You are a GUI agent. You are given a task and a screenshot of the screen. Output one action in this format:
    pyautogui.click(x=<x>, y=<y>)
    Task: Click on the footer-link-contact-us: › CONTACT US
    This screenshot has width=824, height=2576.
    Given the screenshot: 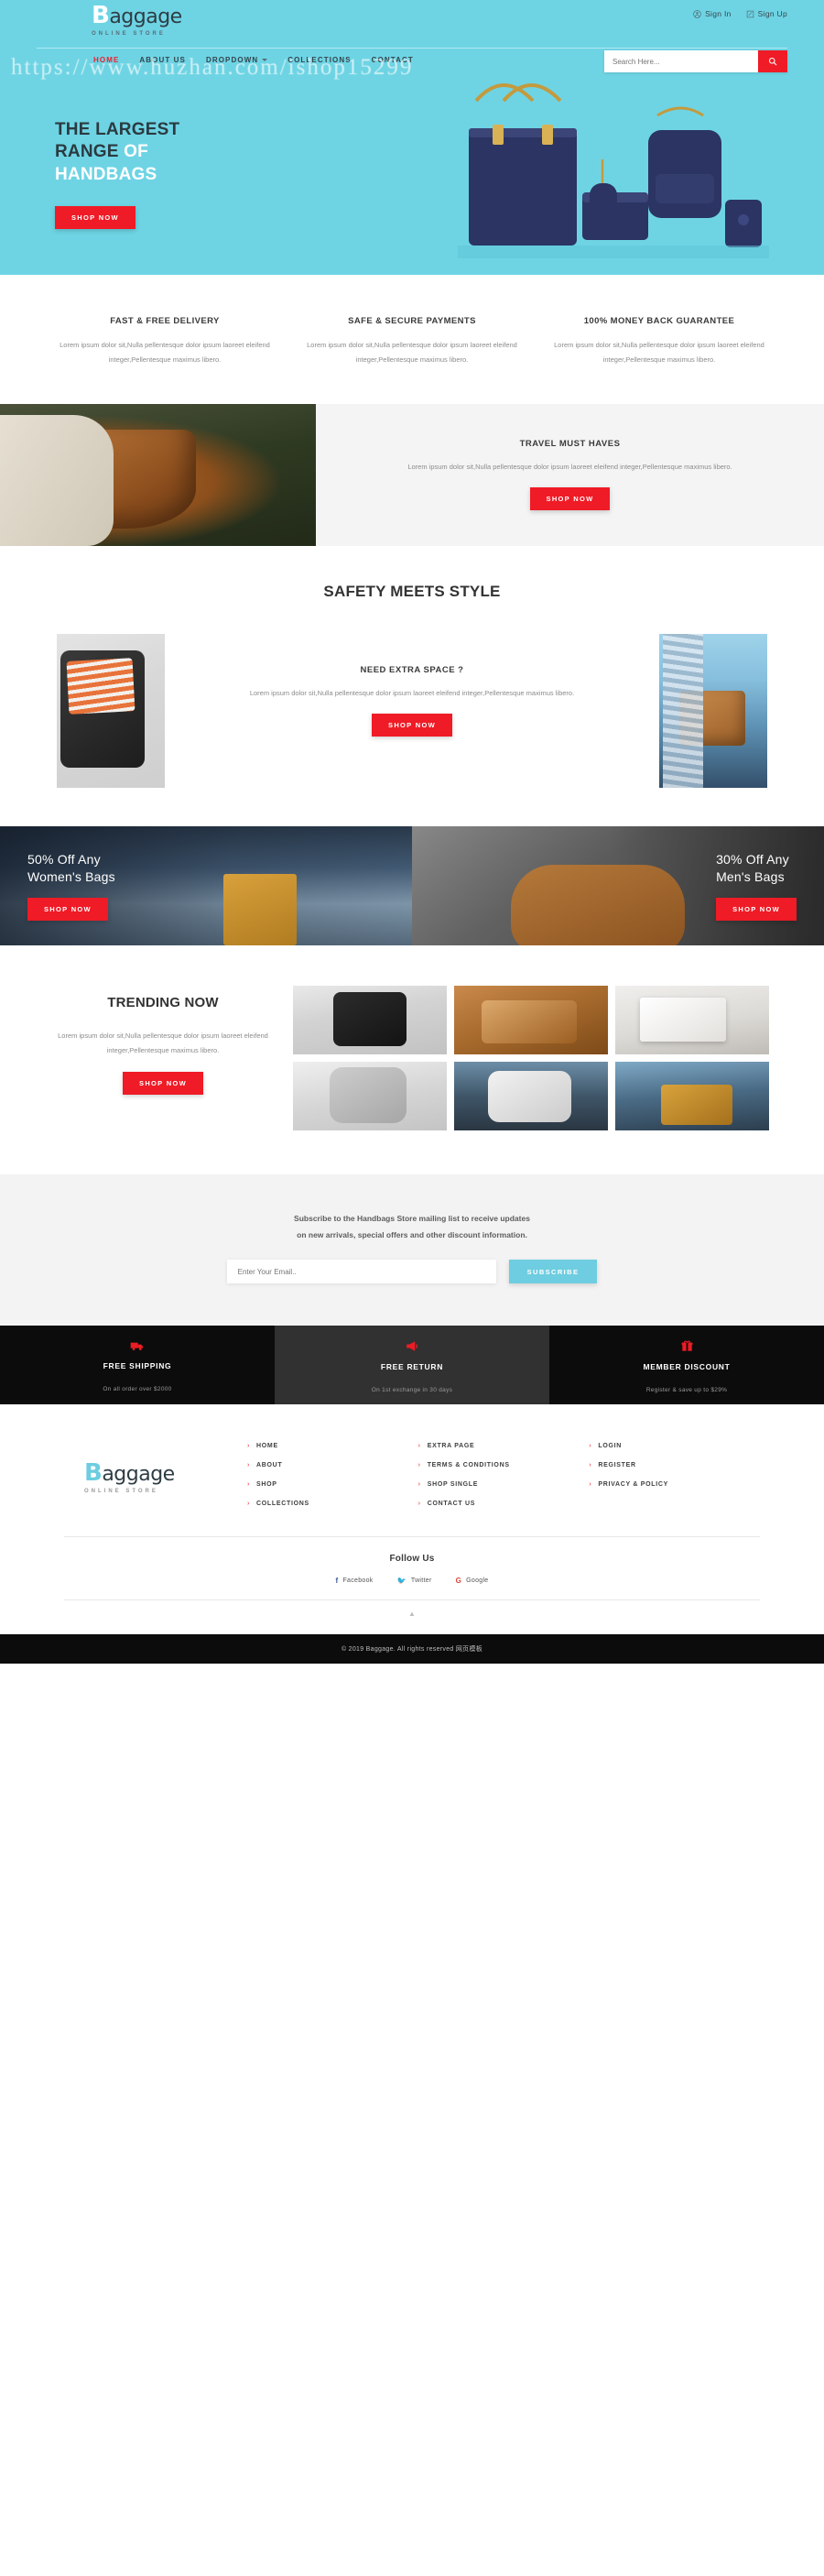 What is the action you would take?
    pyautogui.click(x=504, y=1504)
    